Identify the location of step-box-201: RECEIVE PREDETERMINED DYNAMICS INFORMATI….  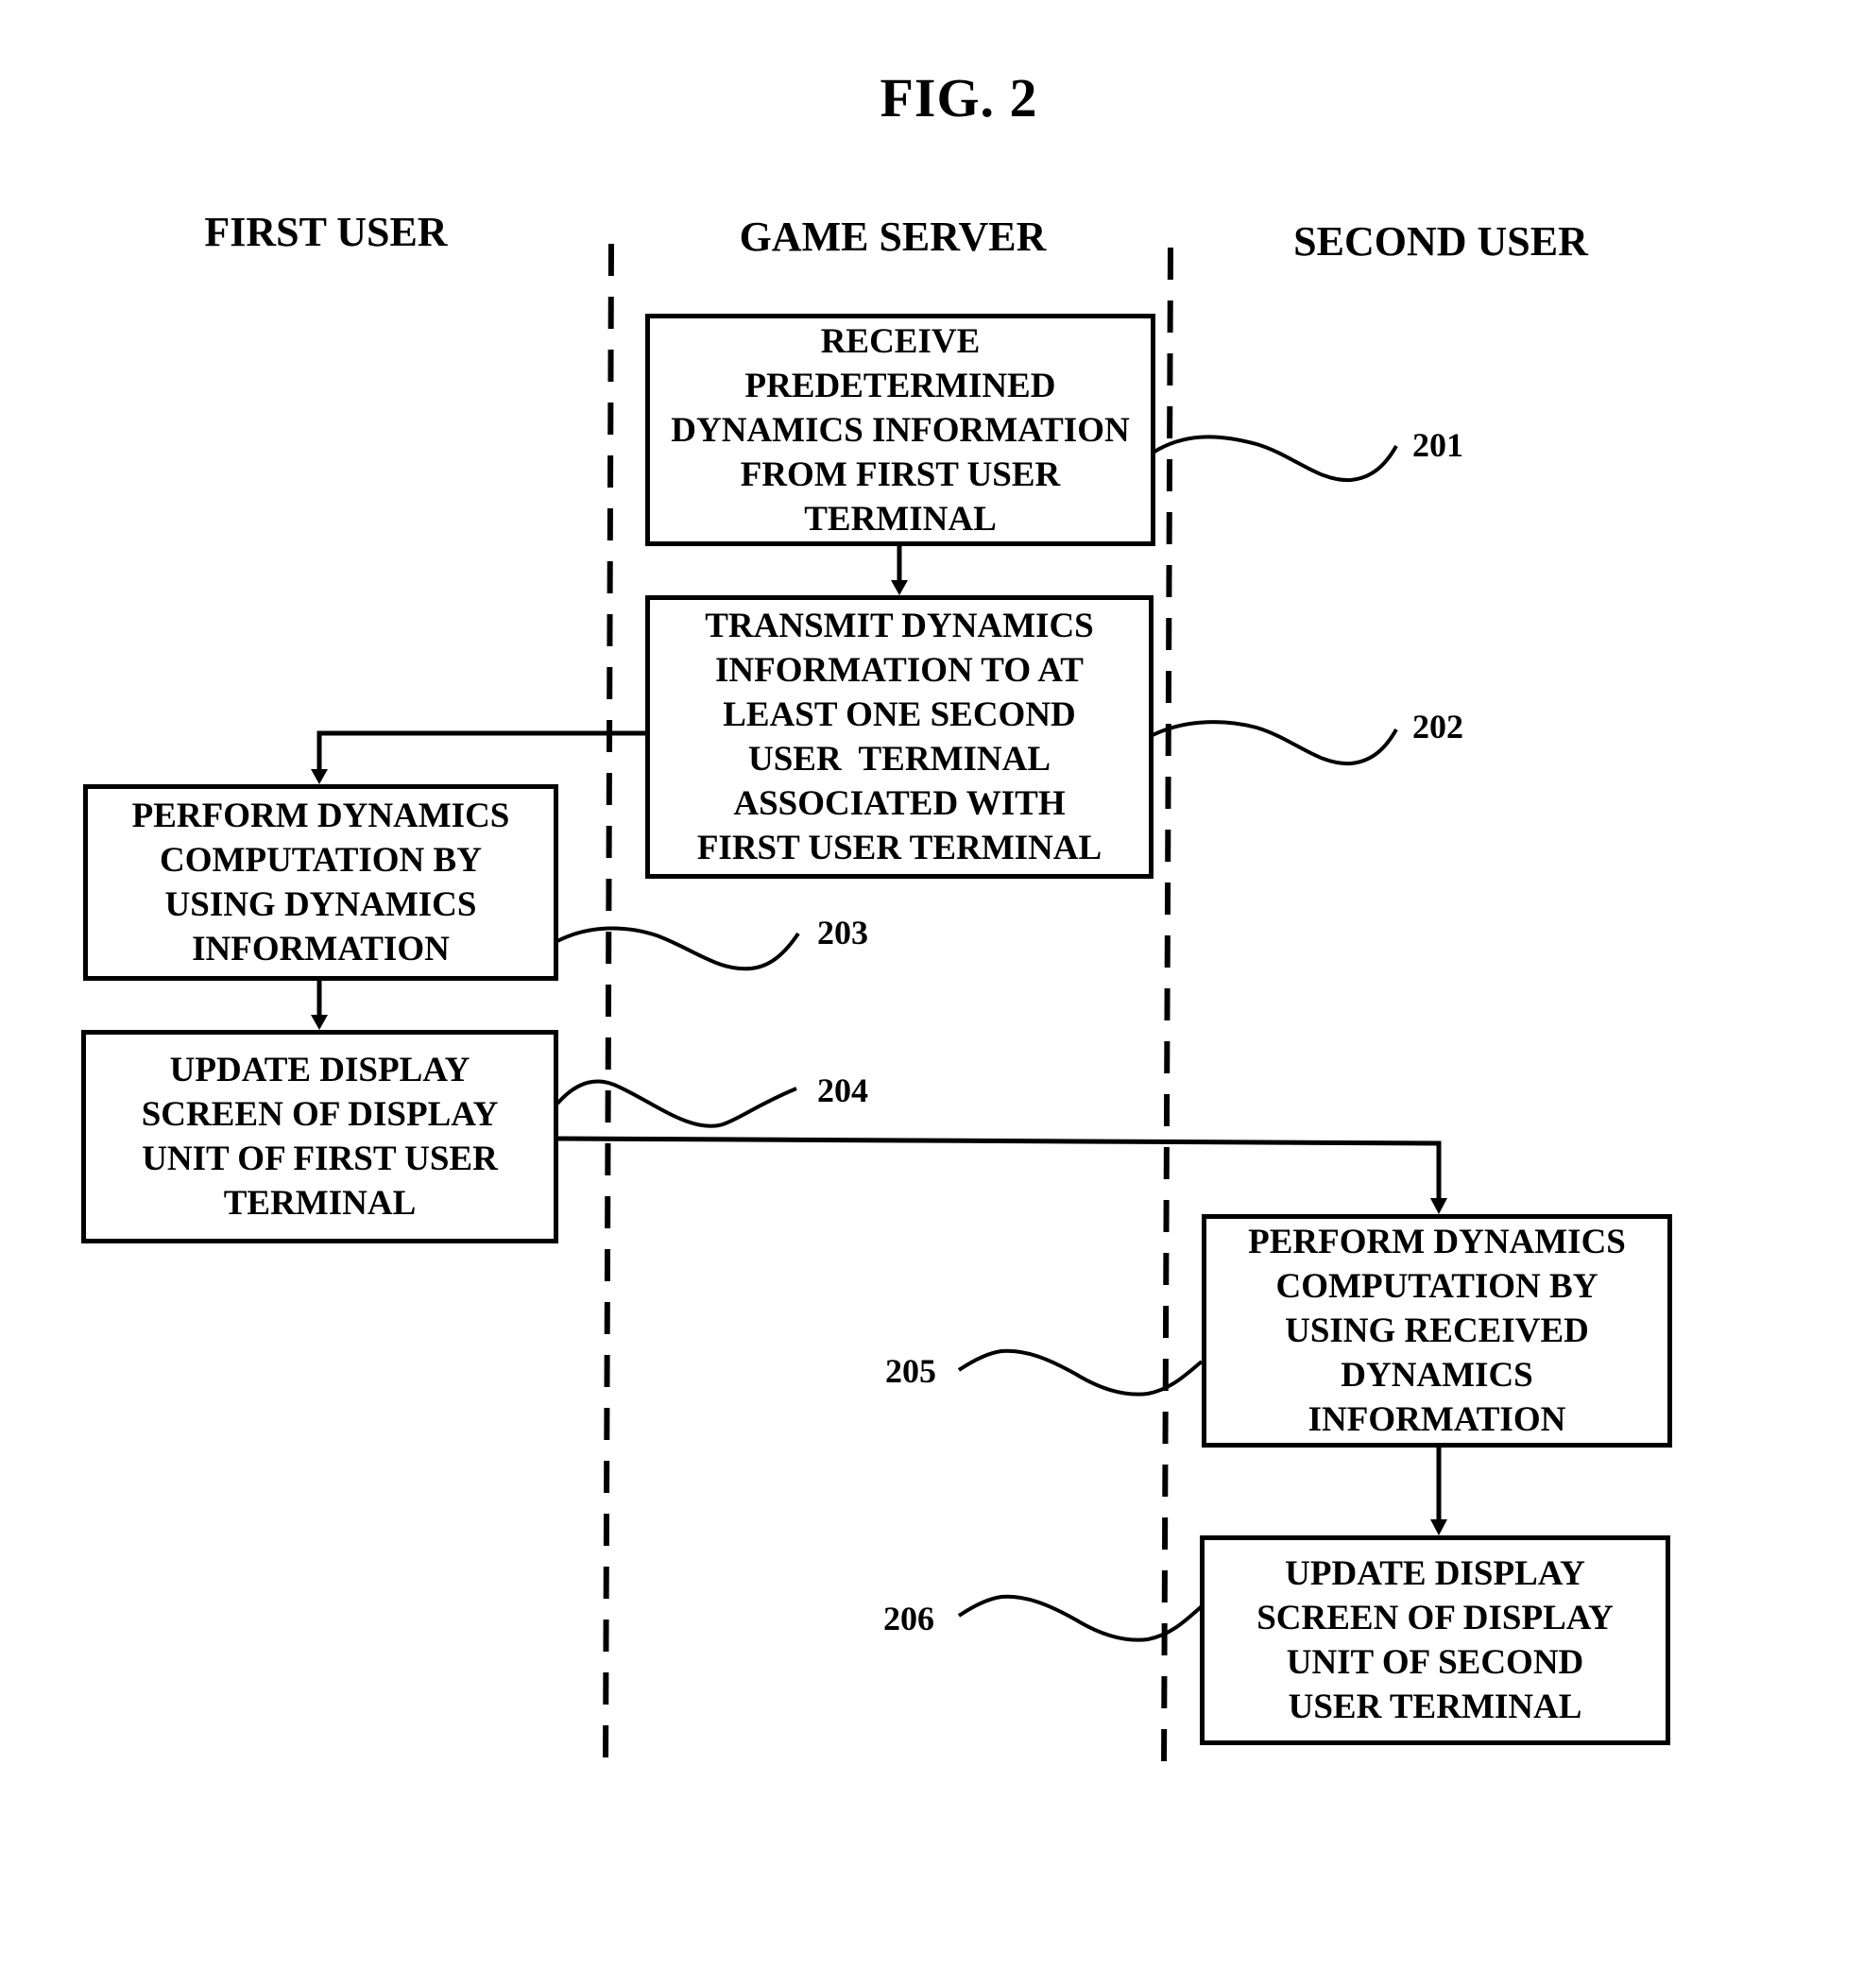
(900, 430).